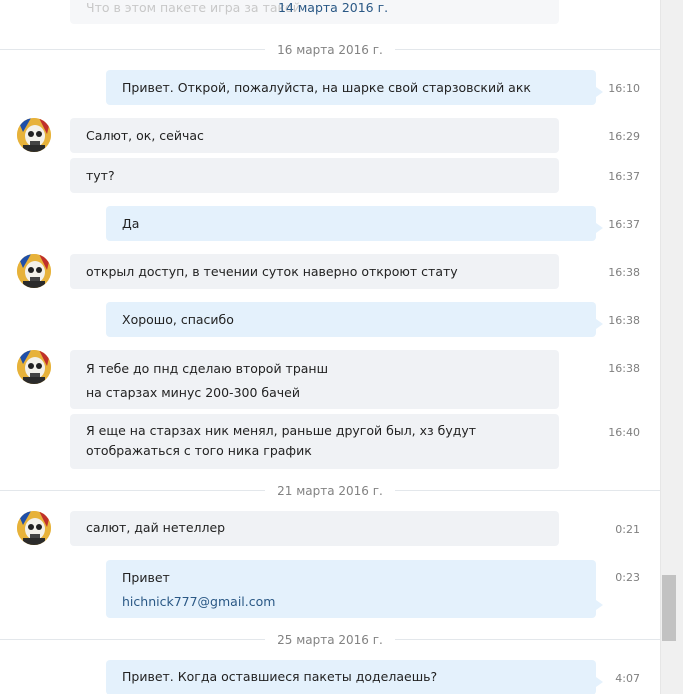  I want to click on message-outgoing: Привет hichnick777@gmail.com, so click(354, 589).